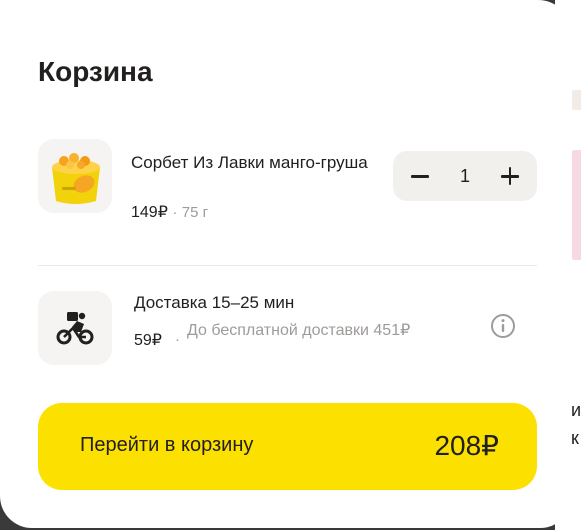 This screenshot has width=581, height=530. Describe the element at coordinates (287, 446) in the screenshot. I see `go-to-cart-button: Перейти в корзину 208₽` at that location.